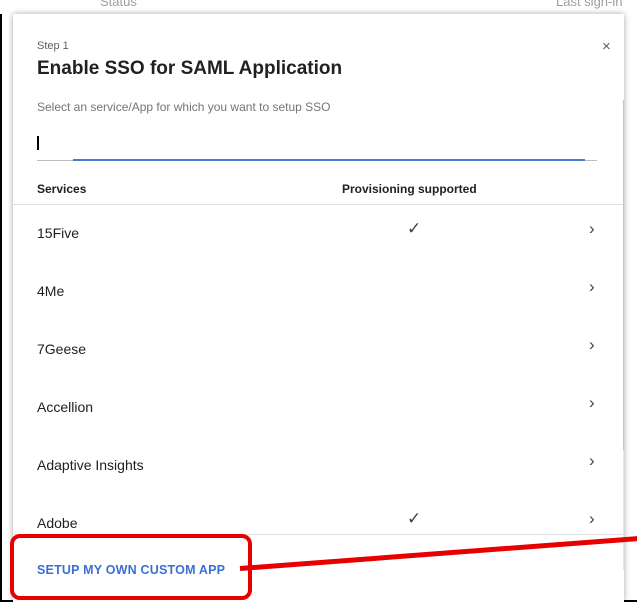 The width and height of the screenshot is (637, 602). I want to click on close-icon: ×, so click(606, 46).